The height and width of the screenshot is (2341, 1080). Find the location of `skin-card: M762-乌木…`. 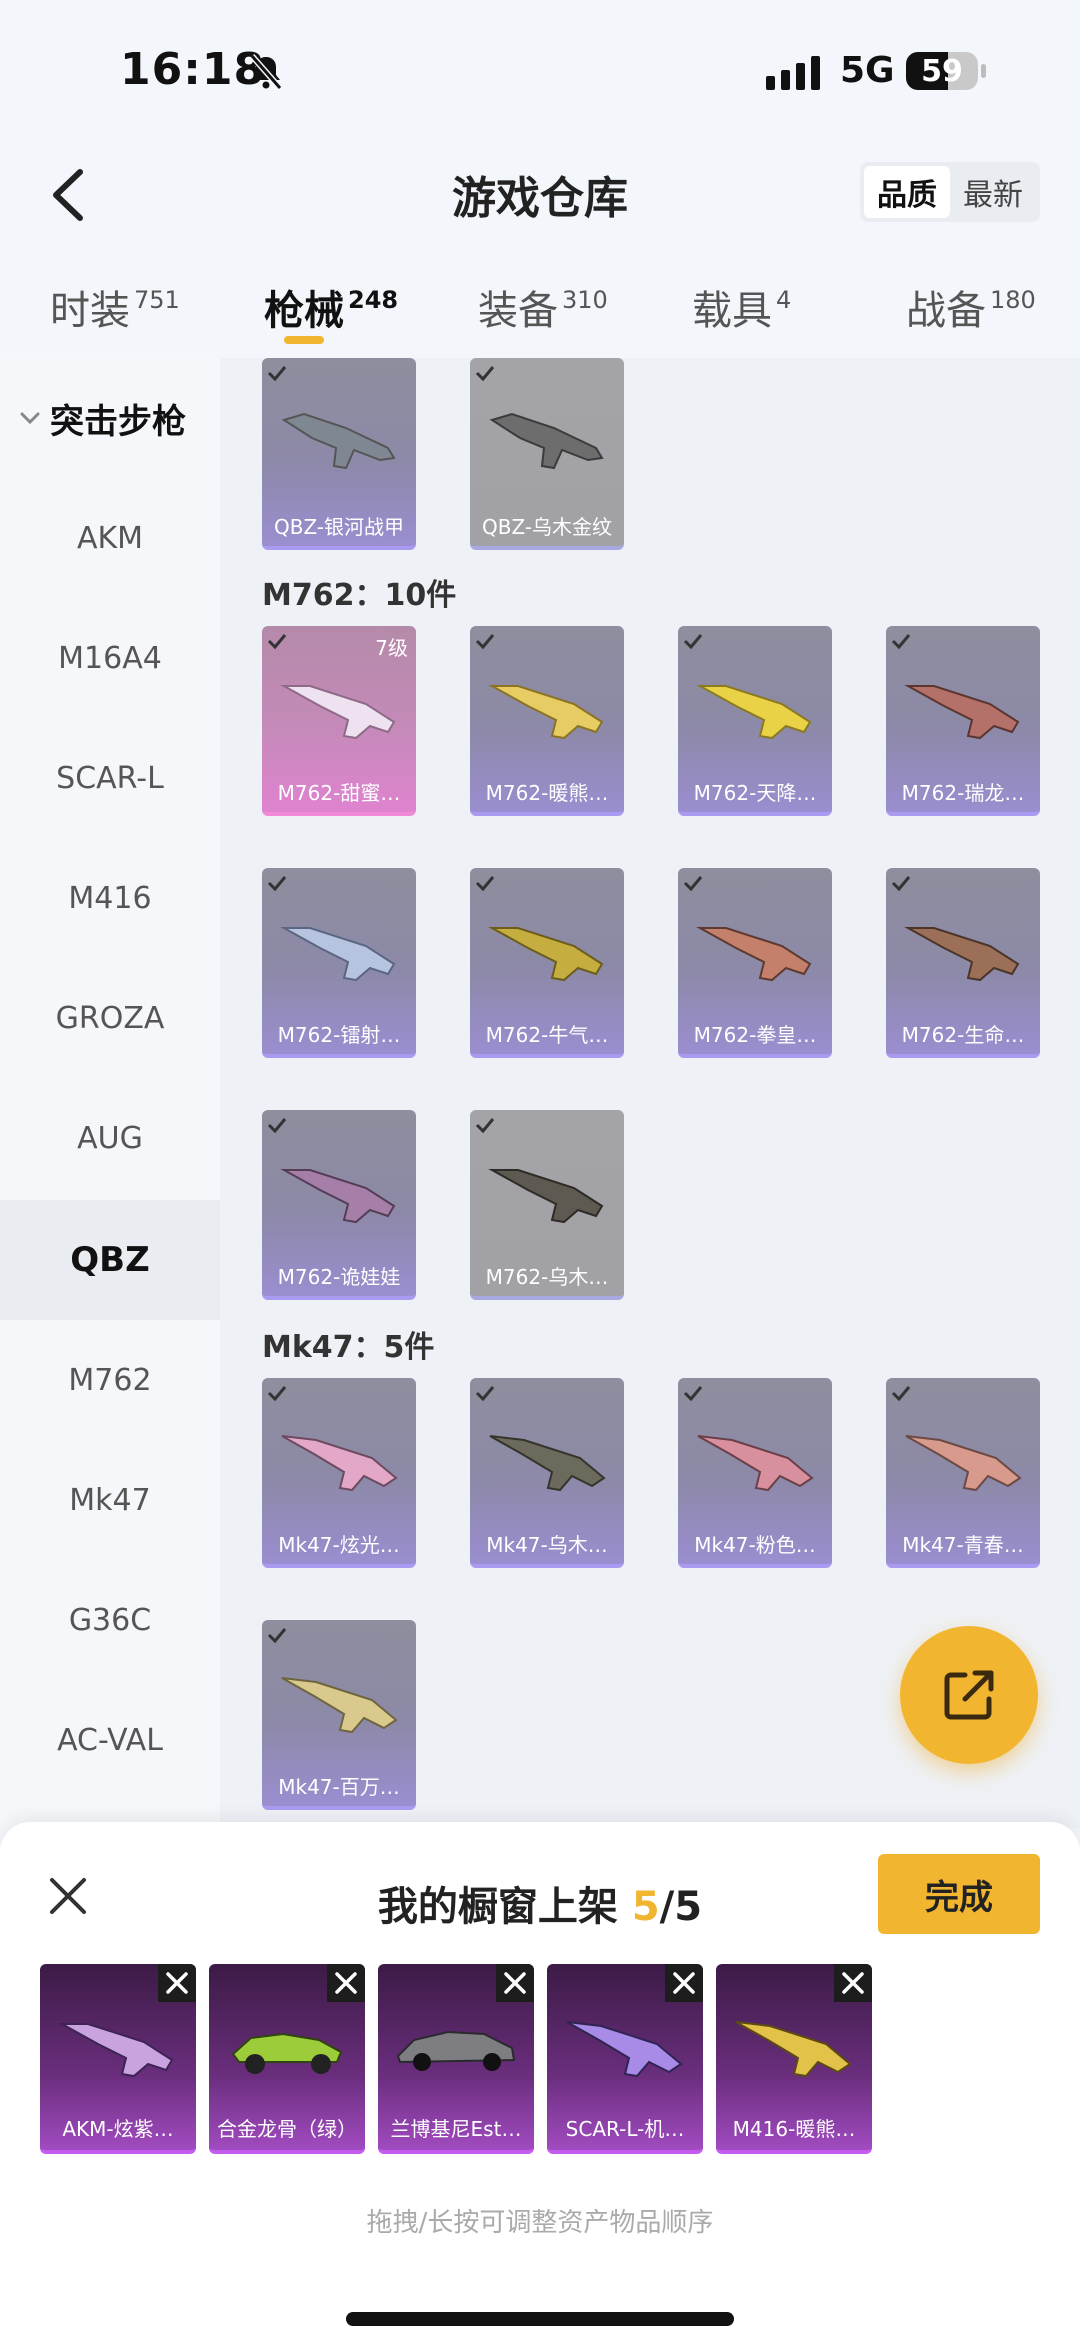

skin-card: M762-乌木… is located at coordinates (547, 1205).